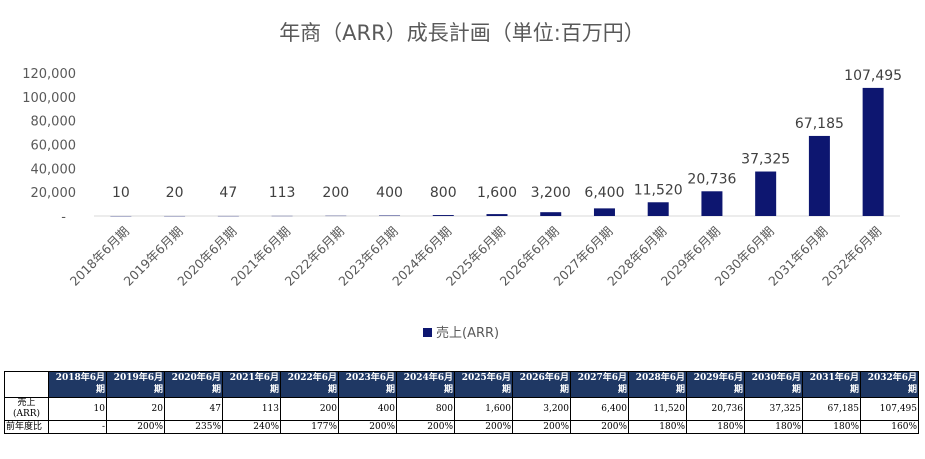 The height and width of the screenshot is (459, 925). What do you see at coordinates (425, 409) in the screenshot?
I see `table-cell: 800` at bounding box center [425, 409].